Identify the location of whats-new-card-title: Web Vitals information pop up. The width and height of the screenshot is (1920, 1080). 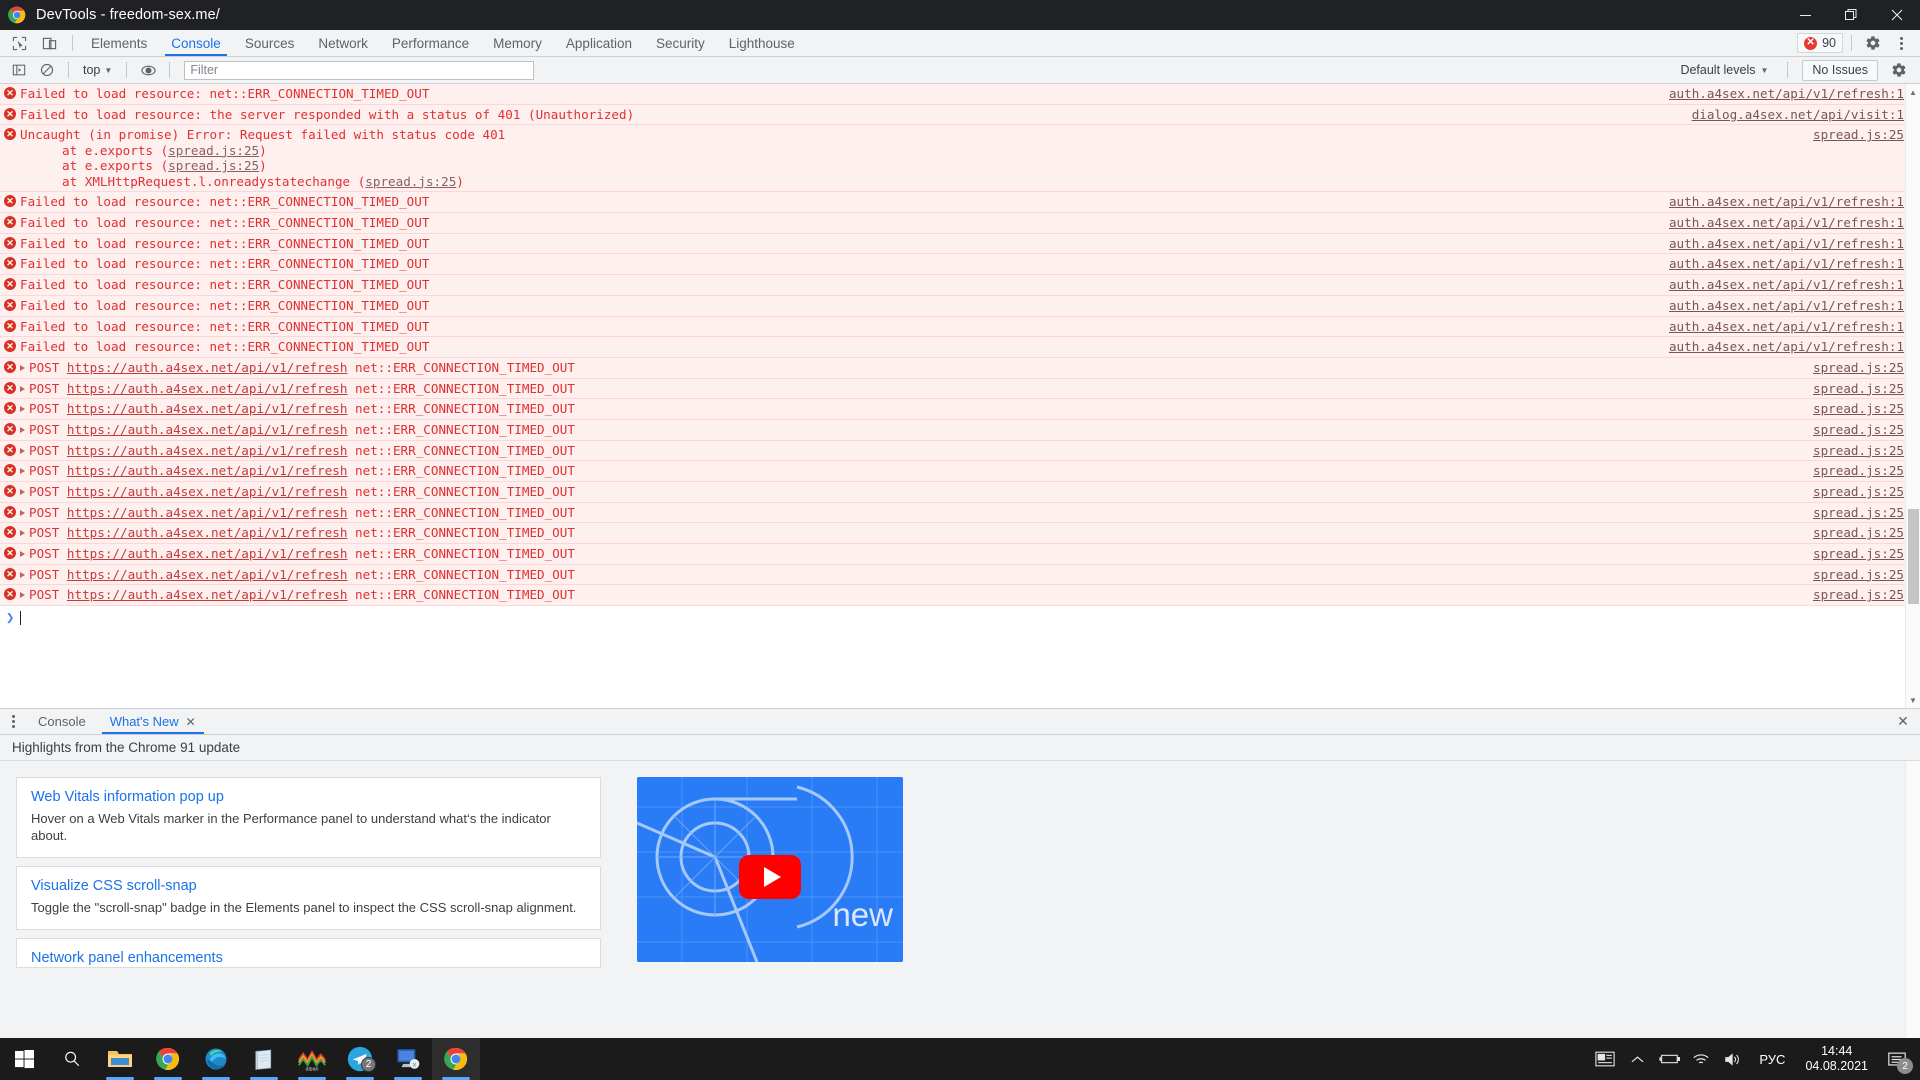
(308, 797).